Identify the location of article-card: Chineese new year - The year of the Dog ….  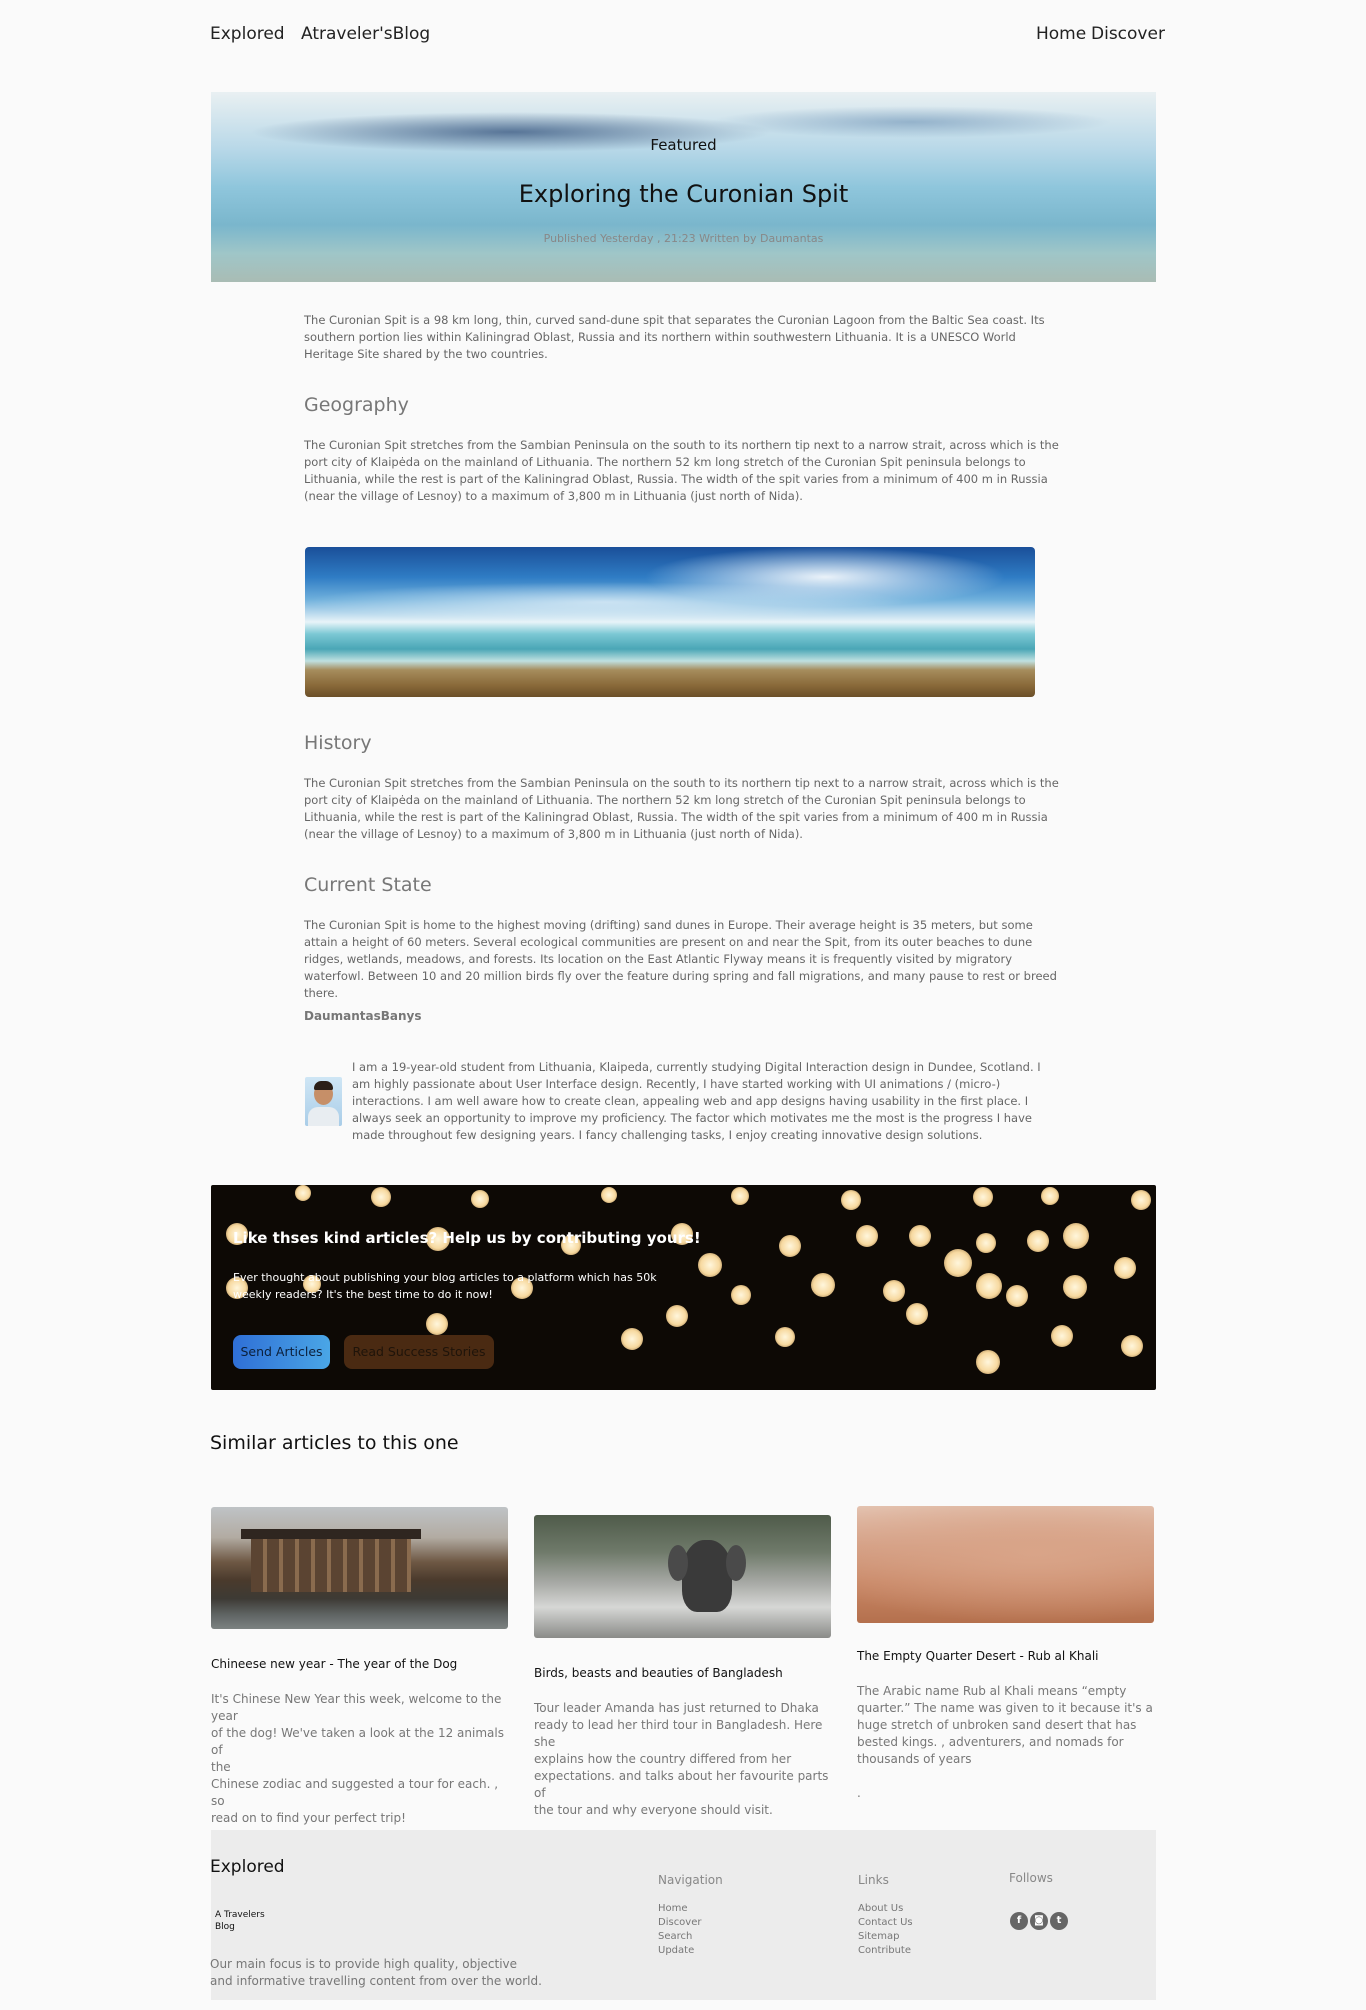
(359, 1666).